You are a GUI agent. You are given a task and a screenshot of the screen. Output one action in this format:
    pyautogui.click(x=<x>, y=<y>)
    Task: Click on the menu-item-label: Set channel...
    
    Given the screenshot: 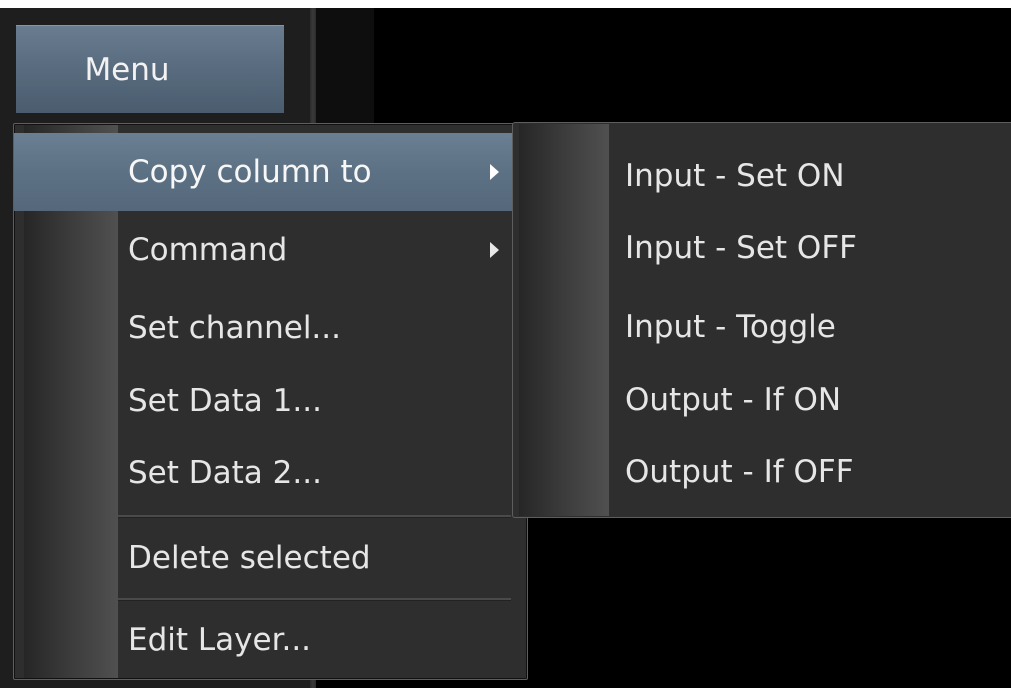 What is the action you would take?
    pyautogui.click(x=234, y=328)
    